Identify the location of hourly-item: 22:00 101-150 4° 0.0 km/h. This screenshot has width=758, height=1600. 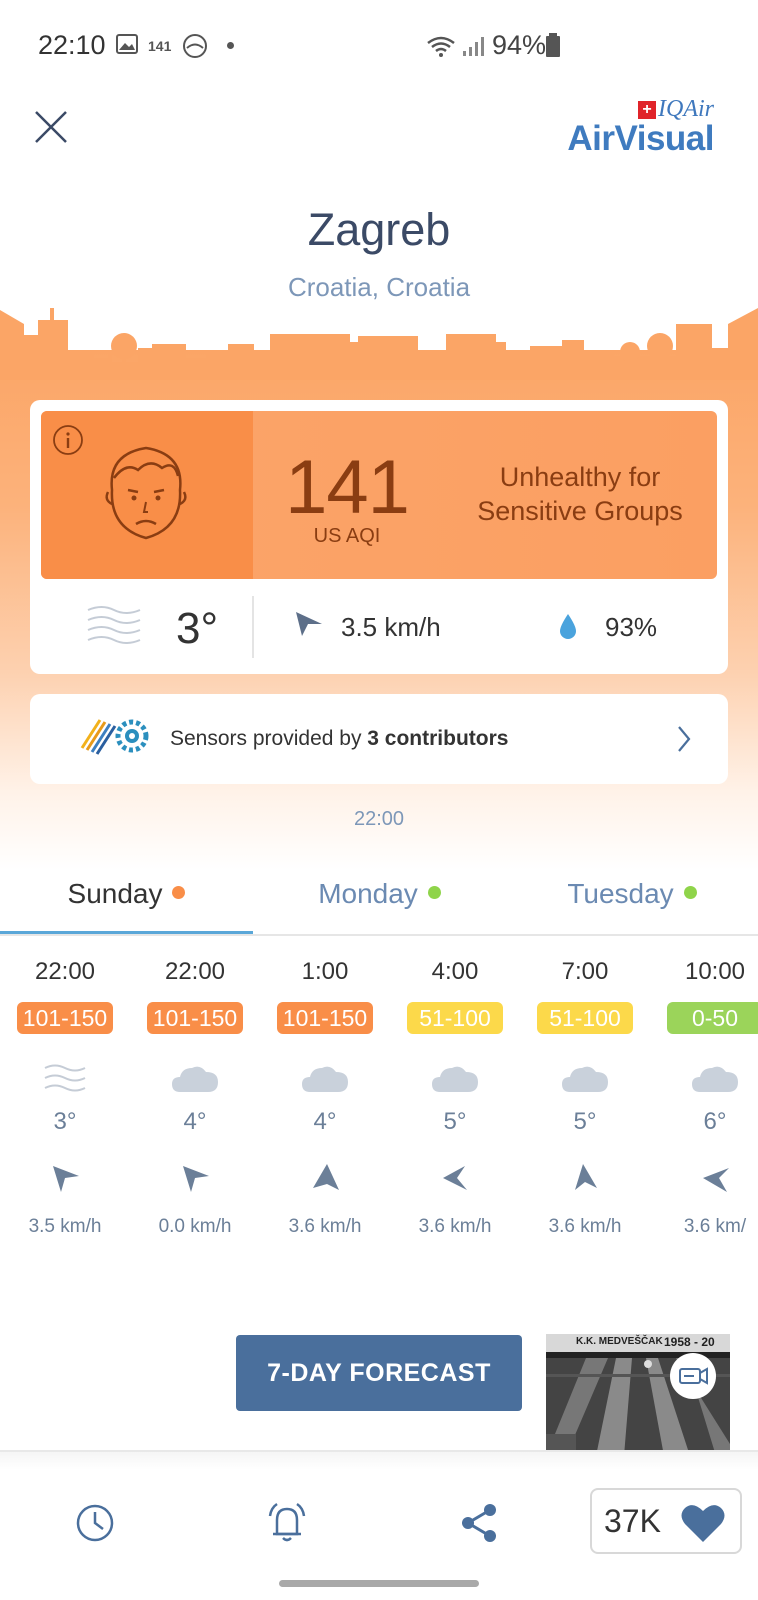
(195, 1095).